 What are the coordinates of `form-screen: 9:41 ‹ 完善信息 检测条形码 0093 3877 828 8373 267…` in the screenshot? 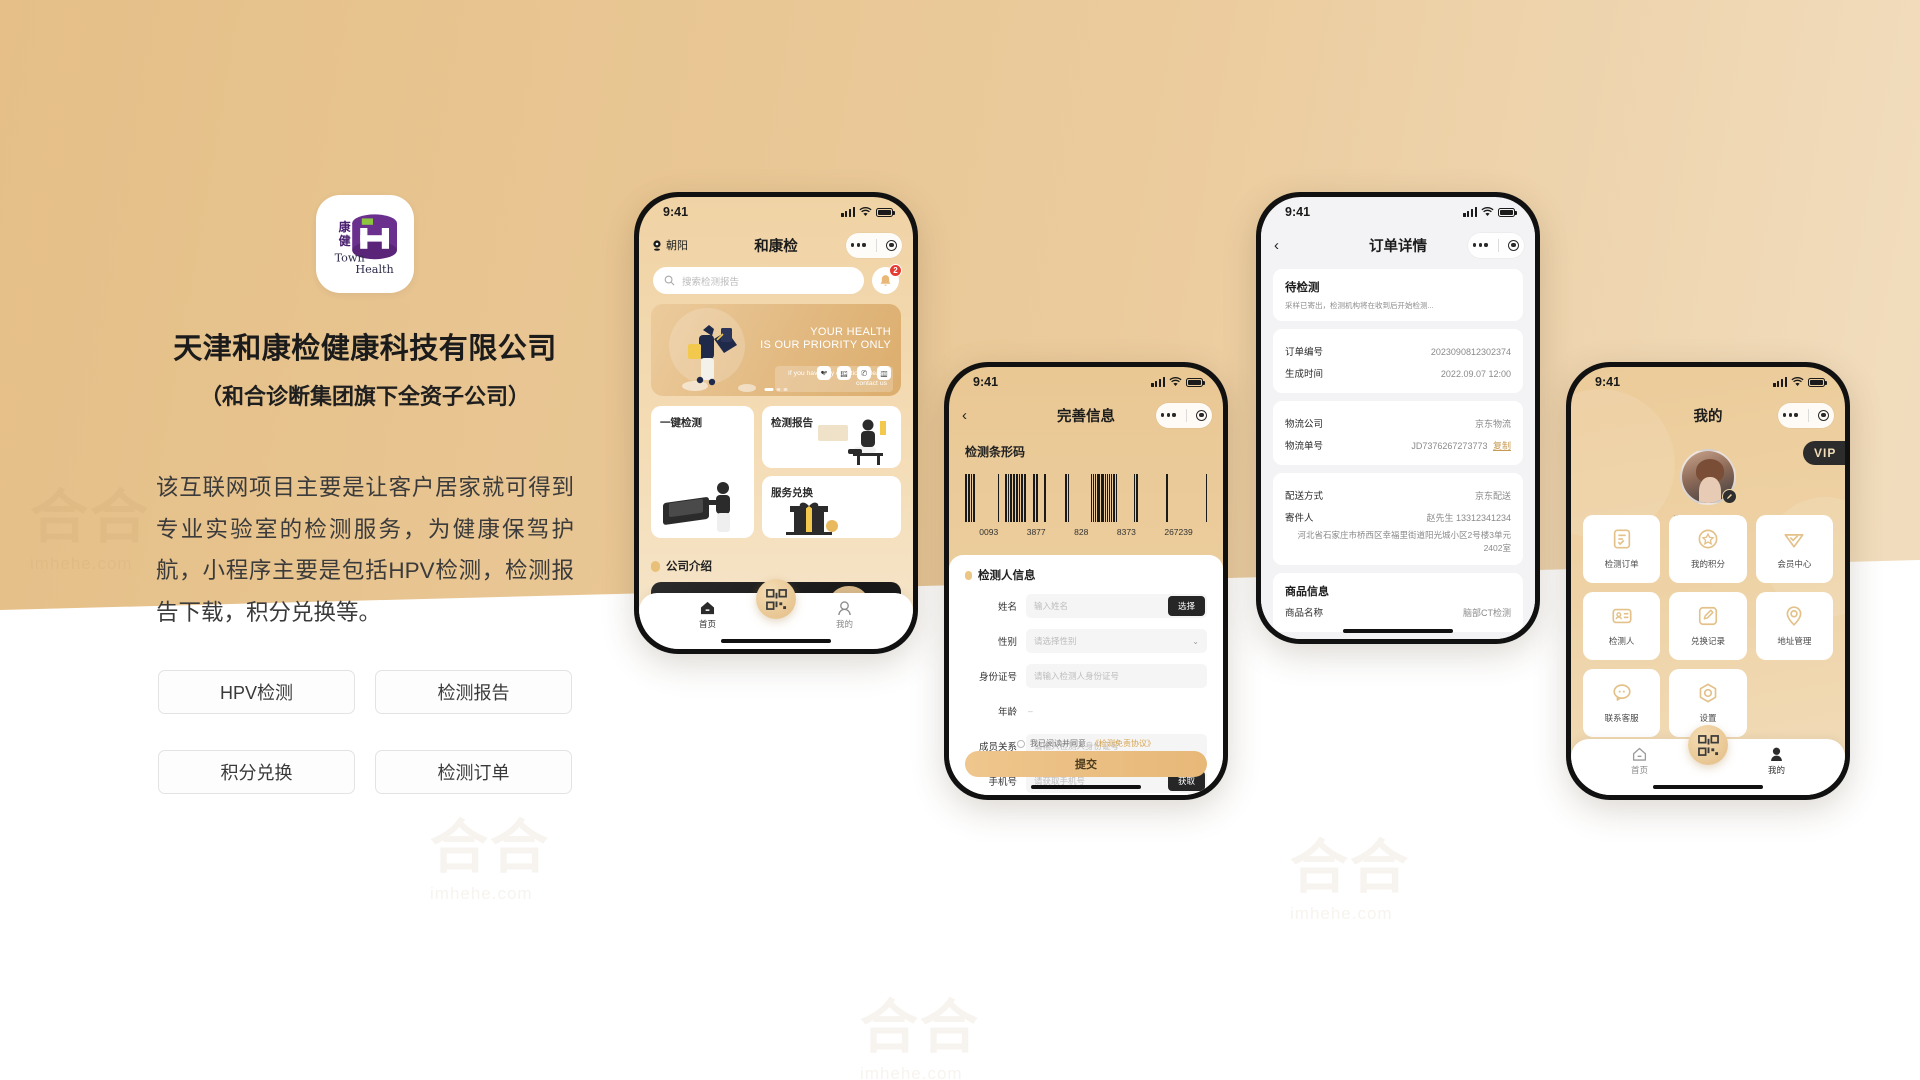 It's located at (1086, 581).